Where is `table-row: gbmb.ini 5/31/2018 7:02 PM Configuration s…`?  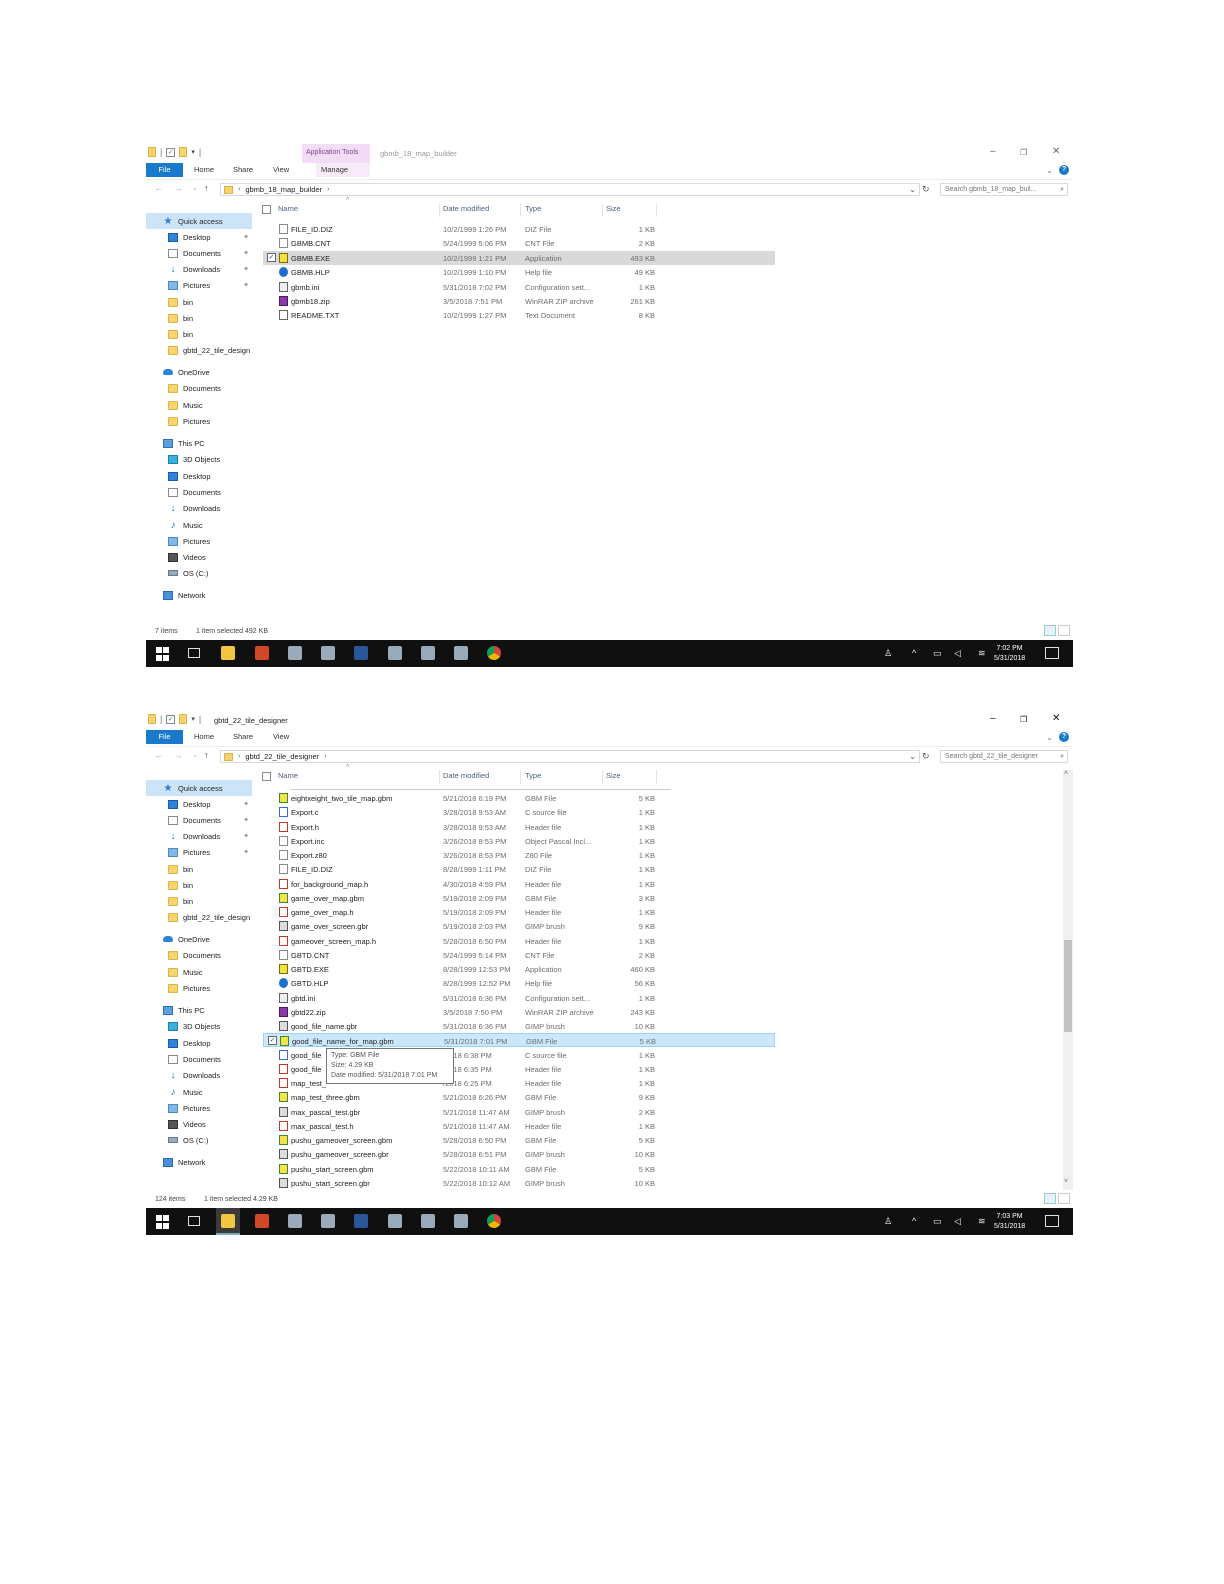
table-row: gbmb.ini 5/31/2018 7:02 PM Configuration s… is located at coordinates (519, 287).